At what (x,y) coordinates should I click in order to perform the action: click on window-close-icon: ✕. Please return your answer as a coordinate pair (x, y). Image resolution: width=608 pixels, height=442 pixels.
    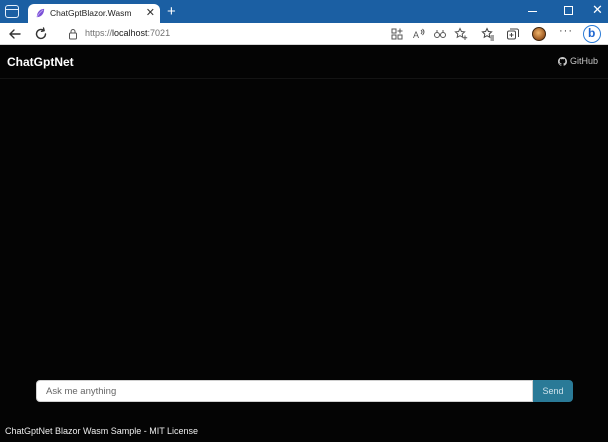
    Looking at the image, I should click on (597, 10).